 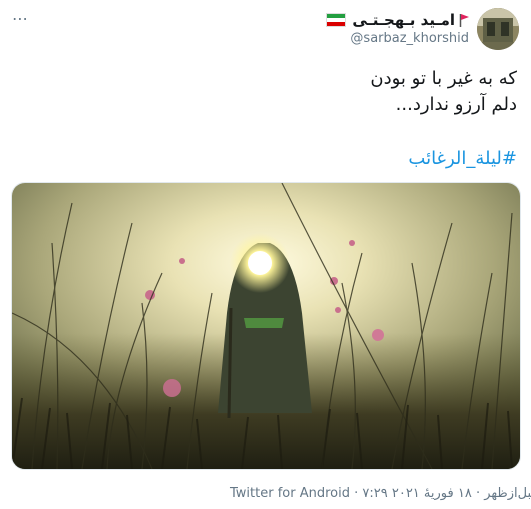 I want to click on iran-flag-icon, so click(x=336, y=20).